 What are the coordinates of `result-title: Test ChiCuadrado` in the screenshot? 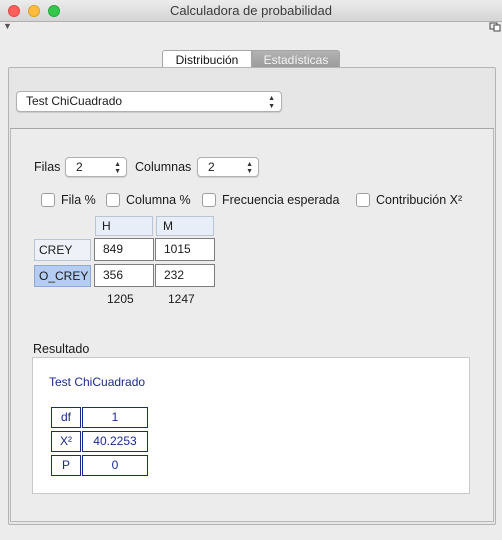 It's located at (97, 382).